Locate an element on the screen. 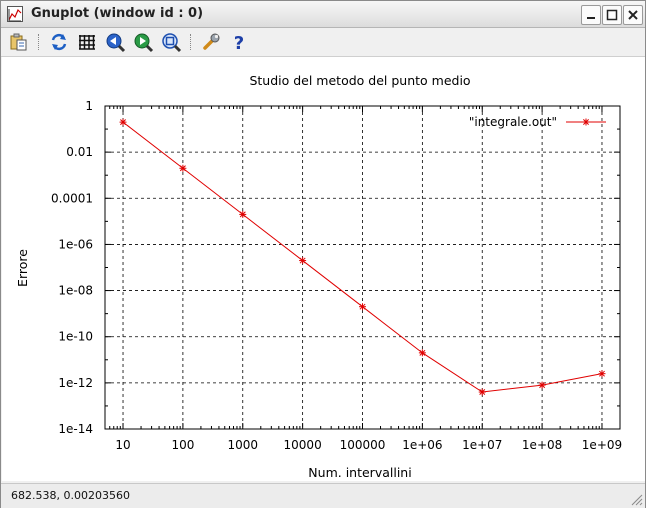  x-tick-label: 1e+08 is located at coordinates (542, 445).